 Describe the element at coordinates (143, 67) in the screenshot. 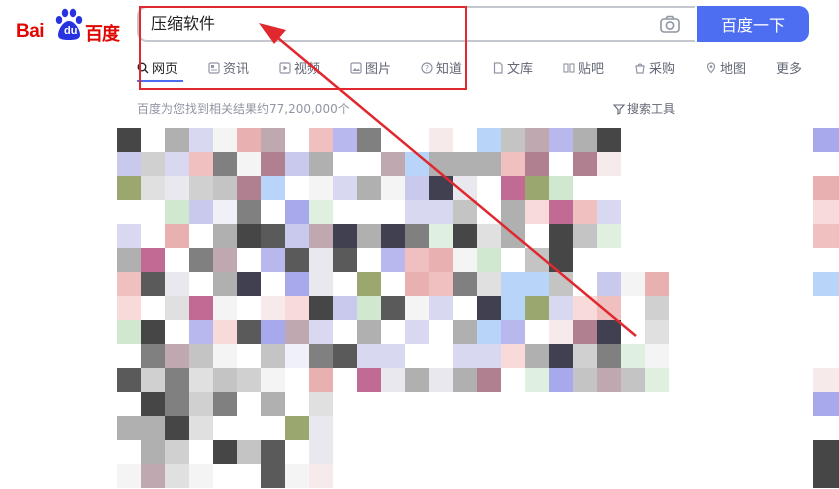

I see `search-icon` at that location.